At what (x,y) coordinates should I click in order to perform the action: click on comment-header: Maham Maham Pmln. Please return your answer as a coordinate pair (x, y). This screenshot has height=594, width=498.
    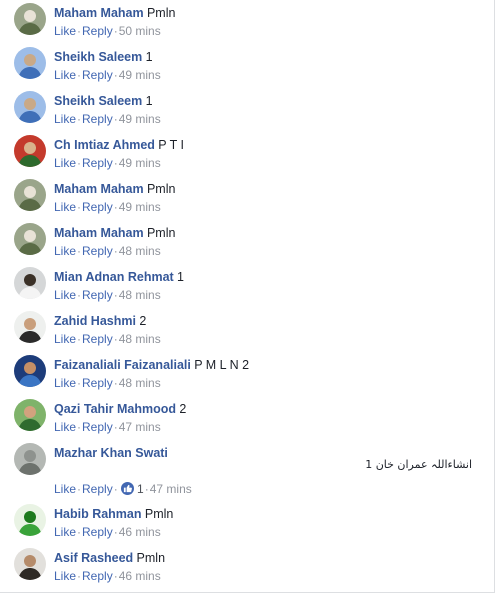
    Looking at the image, I should click on (272, 13).